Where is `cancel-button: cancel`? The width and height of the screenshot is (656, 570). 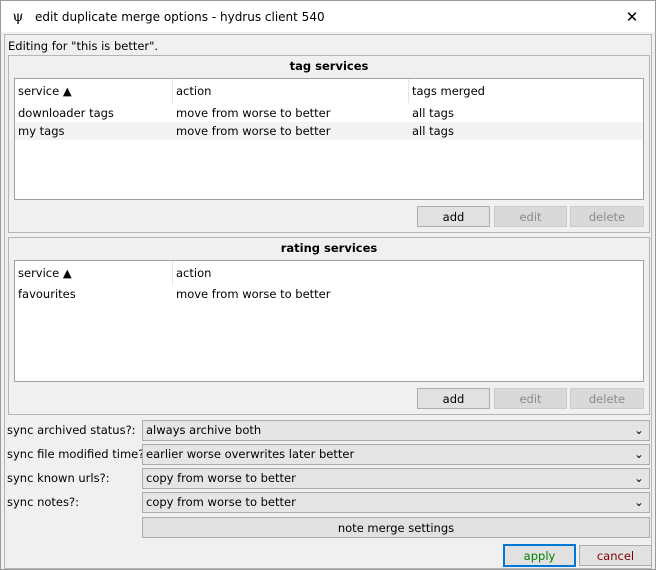
cancel-button: cancel is located at coordinates (615, 555).